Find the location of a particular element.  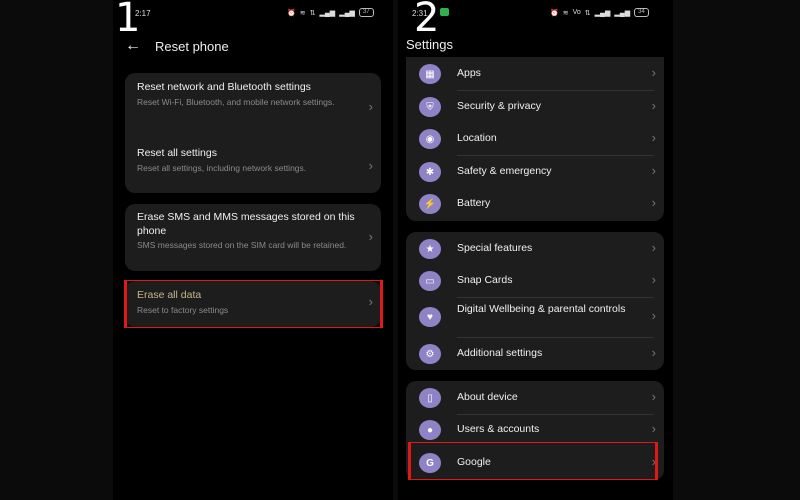

device-icon: ▯ is located at coordinates (430, 398).